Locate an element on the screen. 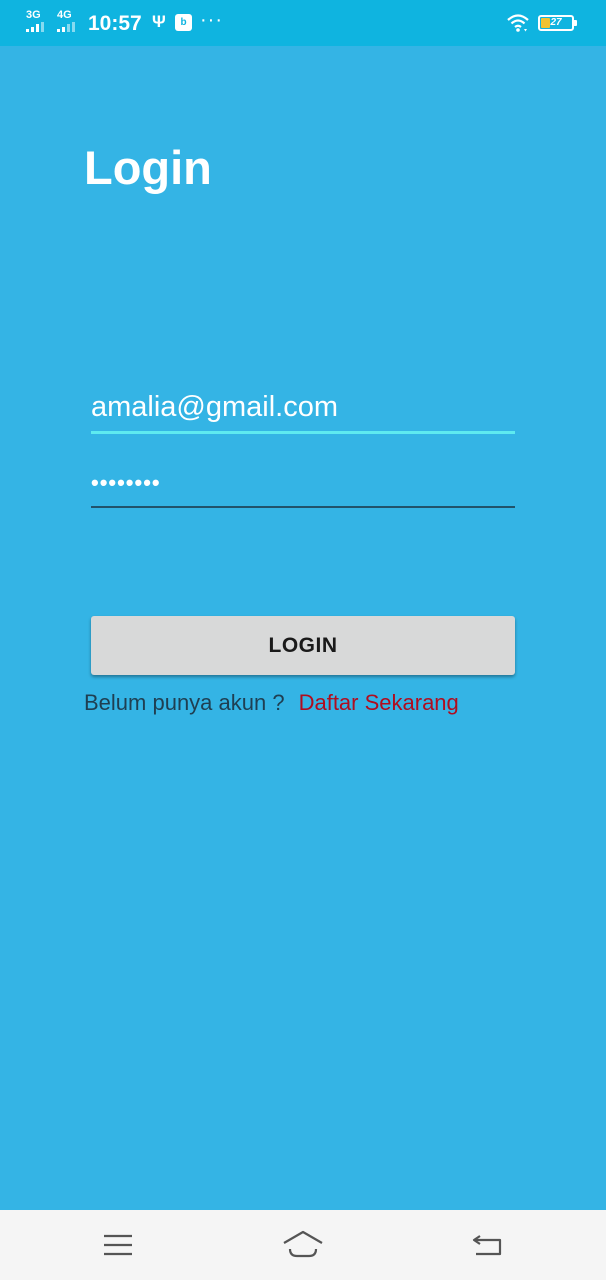  signal-4g-label: 4G is located at coordinates (64, 15).